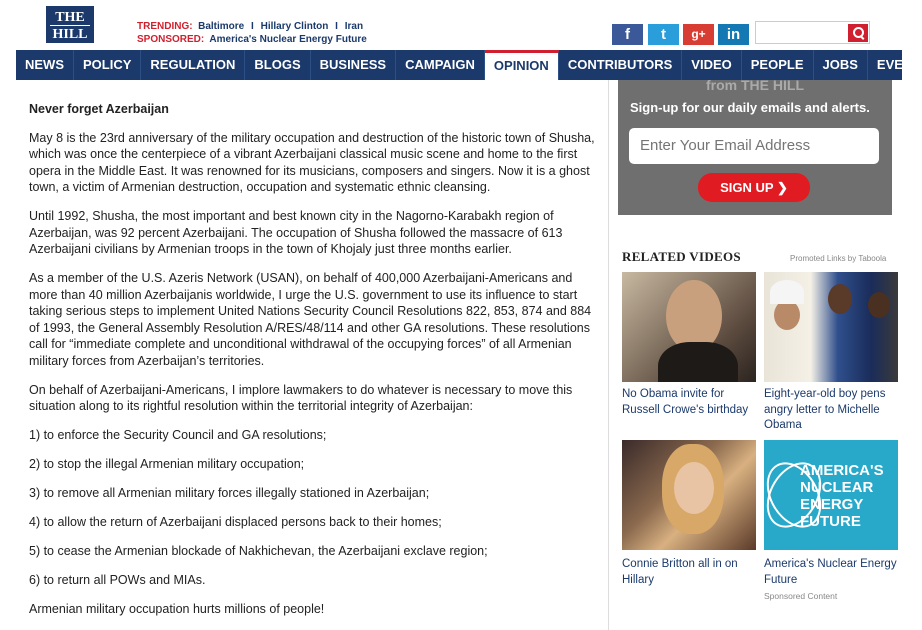  Describe the element at coordinates (778, 65) in the screenshot. I see `nav-people: PEOPLE` at that location.